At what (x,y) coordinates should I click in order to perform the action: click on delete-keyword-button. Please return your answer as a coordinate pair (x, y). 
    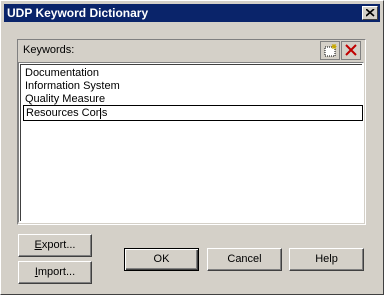
    Looking at the image, I should click on (351, 50).